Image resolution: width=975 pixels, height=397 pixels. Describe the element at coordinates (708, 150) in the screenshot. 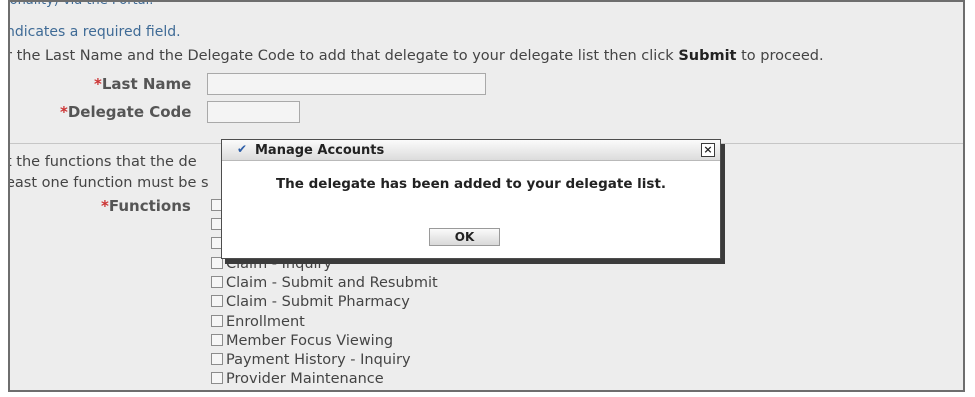

I see `close-icon: ×` at that location.